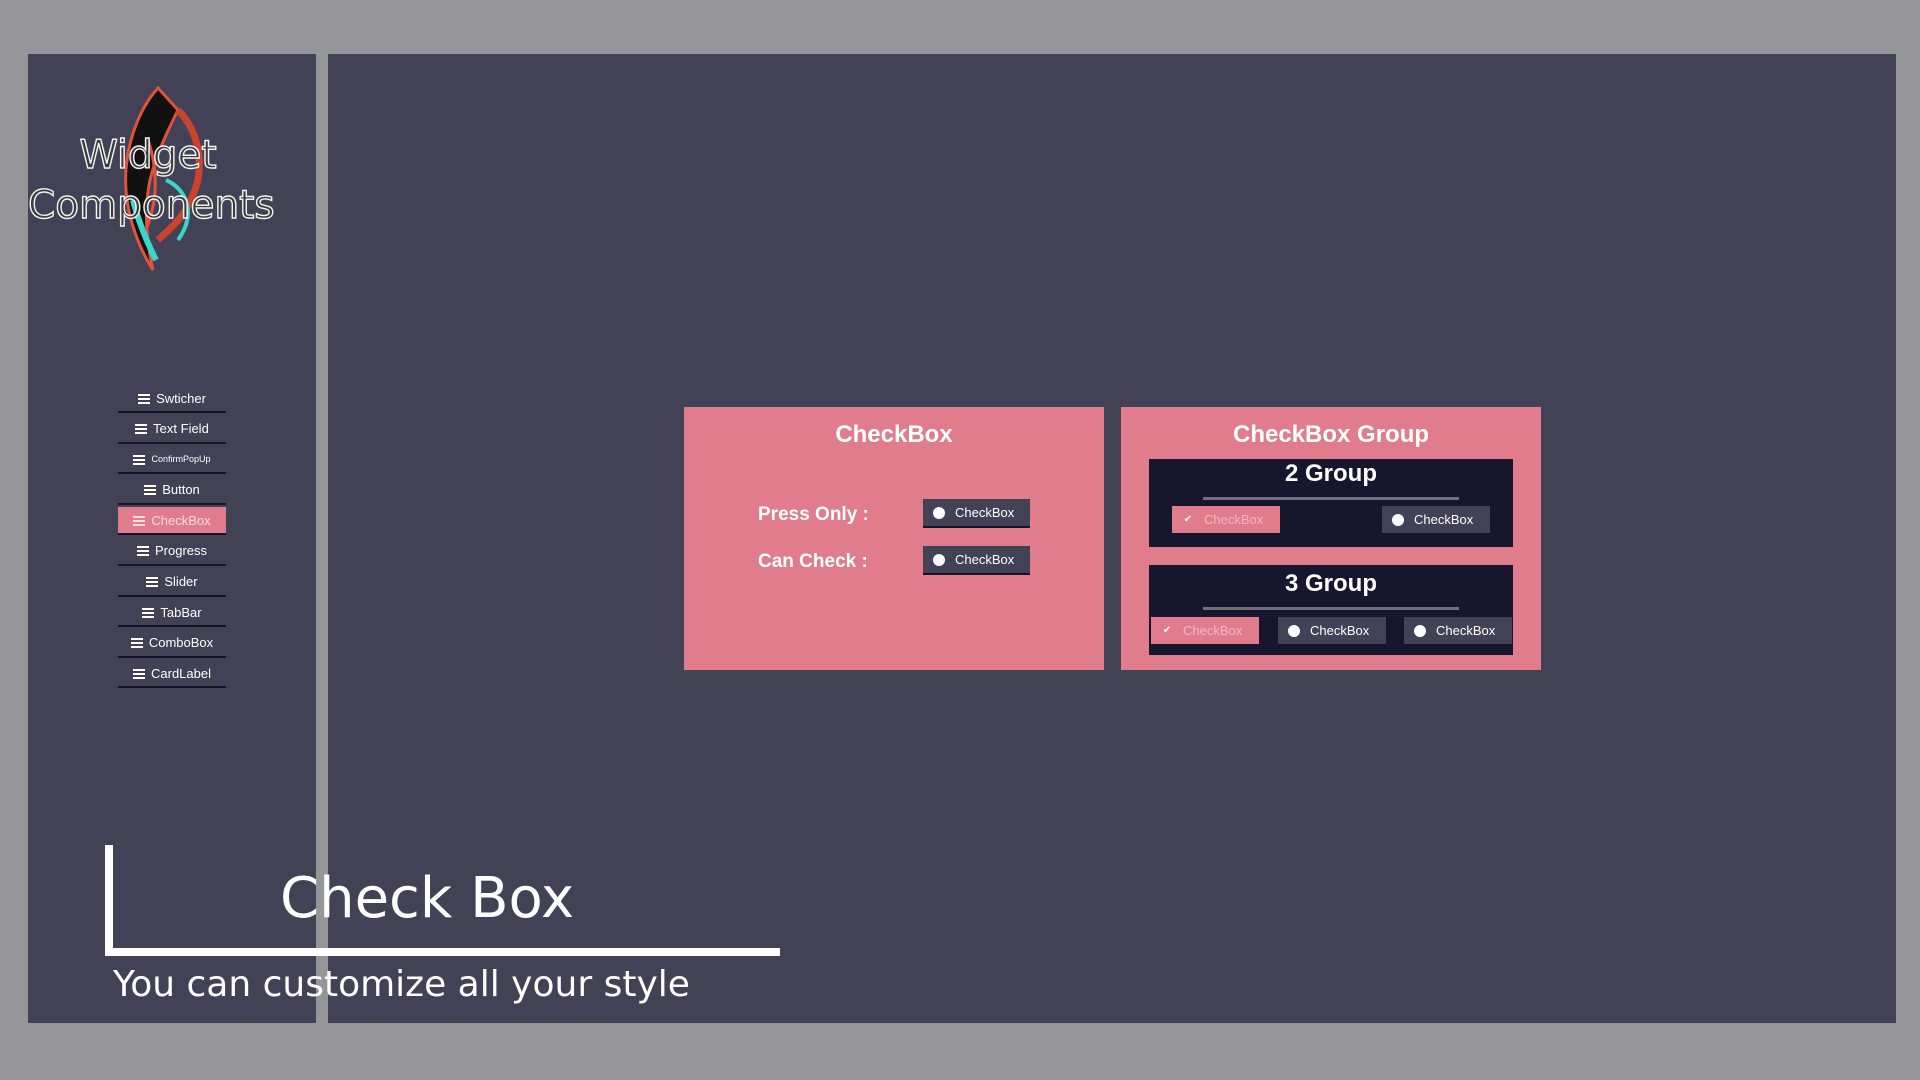 This screenshot has width=1920, height=1080. What do you see at coordinates (1331, 498) in the screenshot?
I see `group-2-divider` at bounding box center [1331, 498].